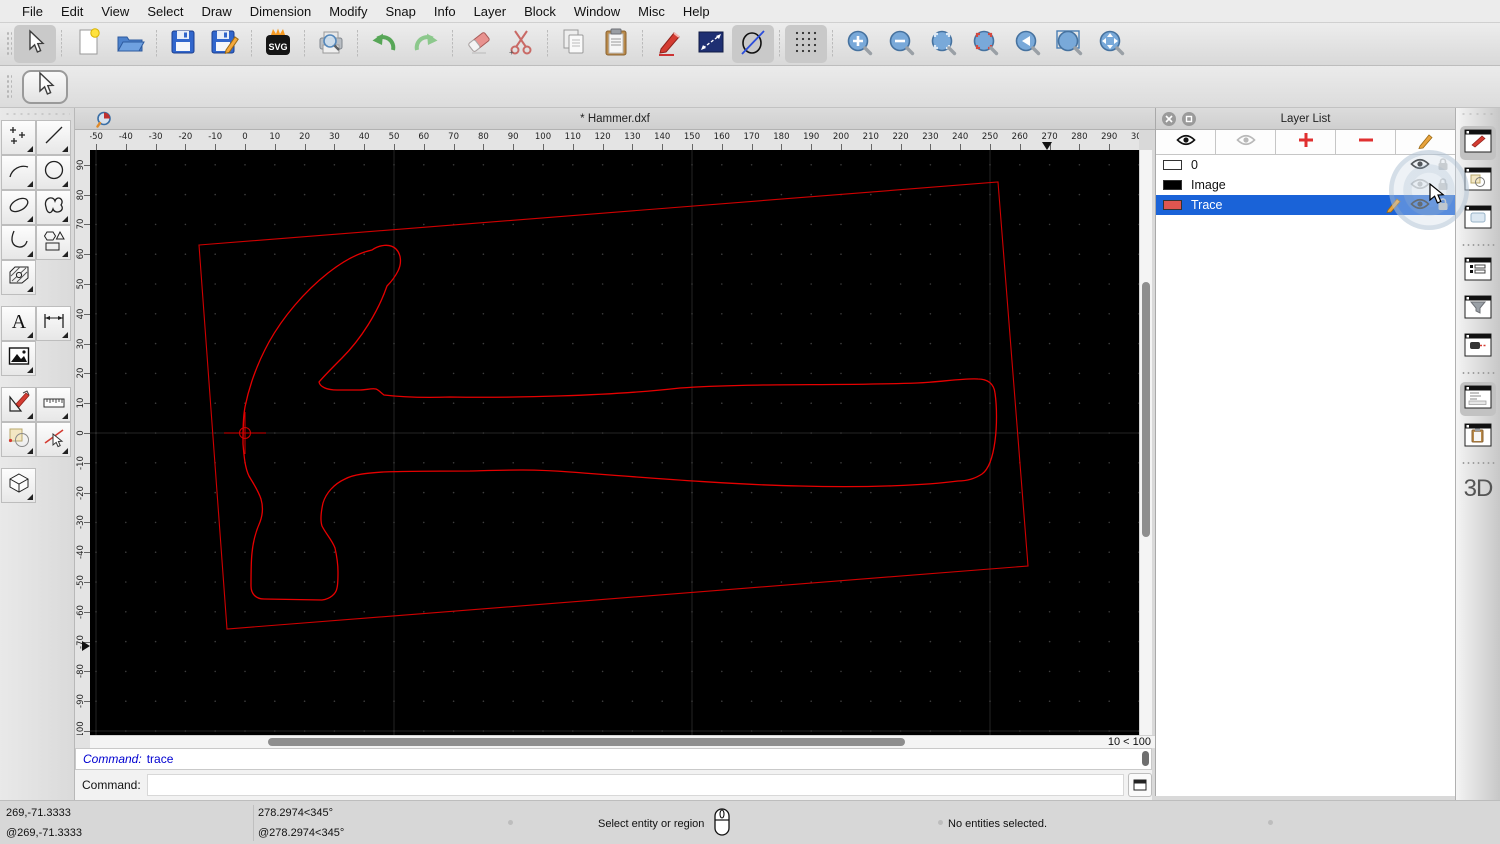 The width and height of the screenshot is (1500, 844). I want to click on clipboard-panel-toggle, so click(1478, 437).